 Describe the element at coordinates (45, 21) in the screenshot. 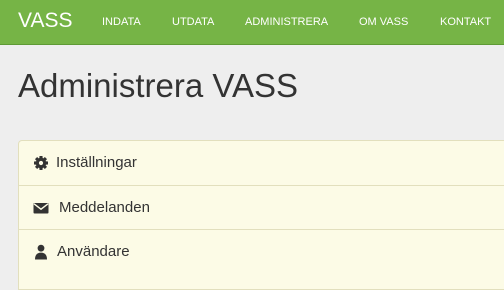

I see `brand-logo-link: VASS` at that location.